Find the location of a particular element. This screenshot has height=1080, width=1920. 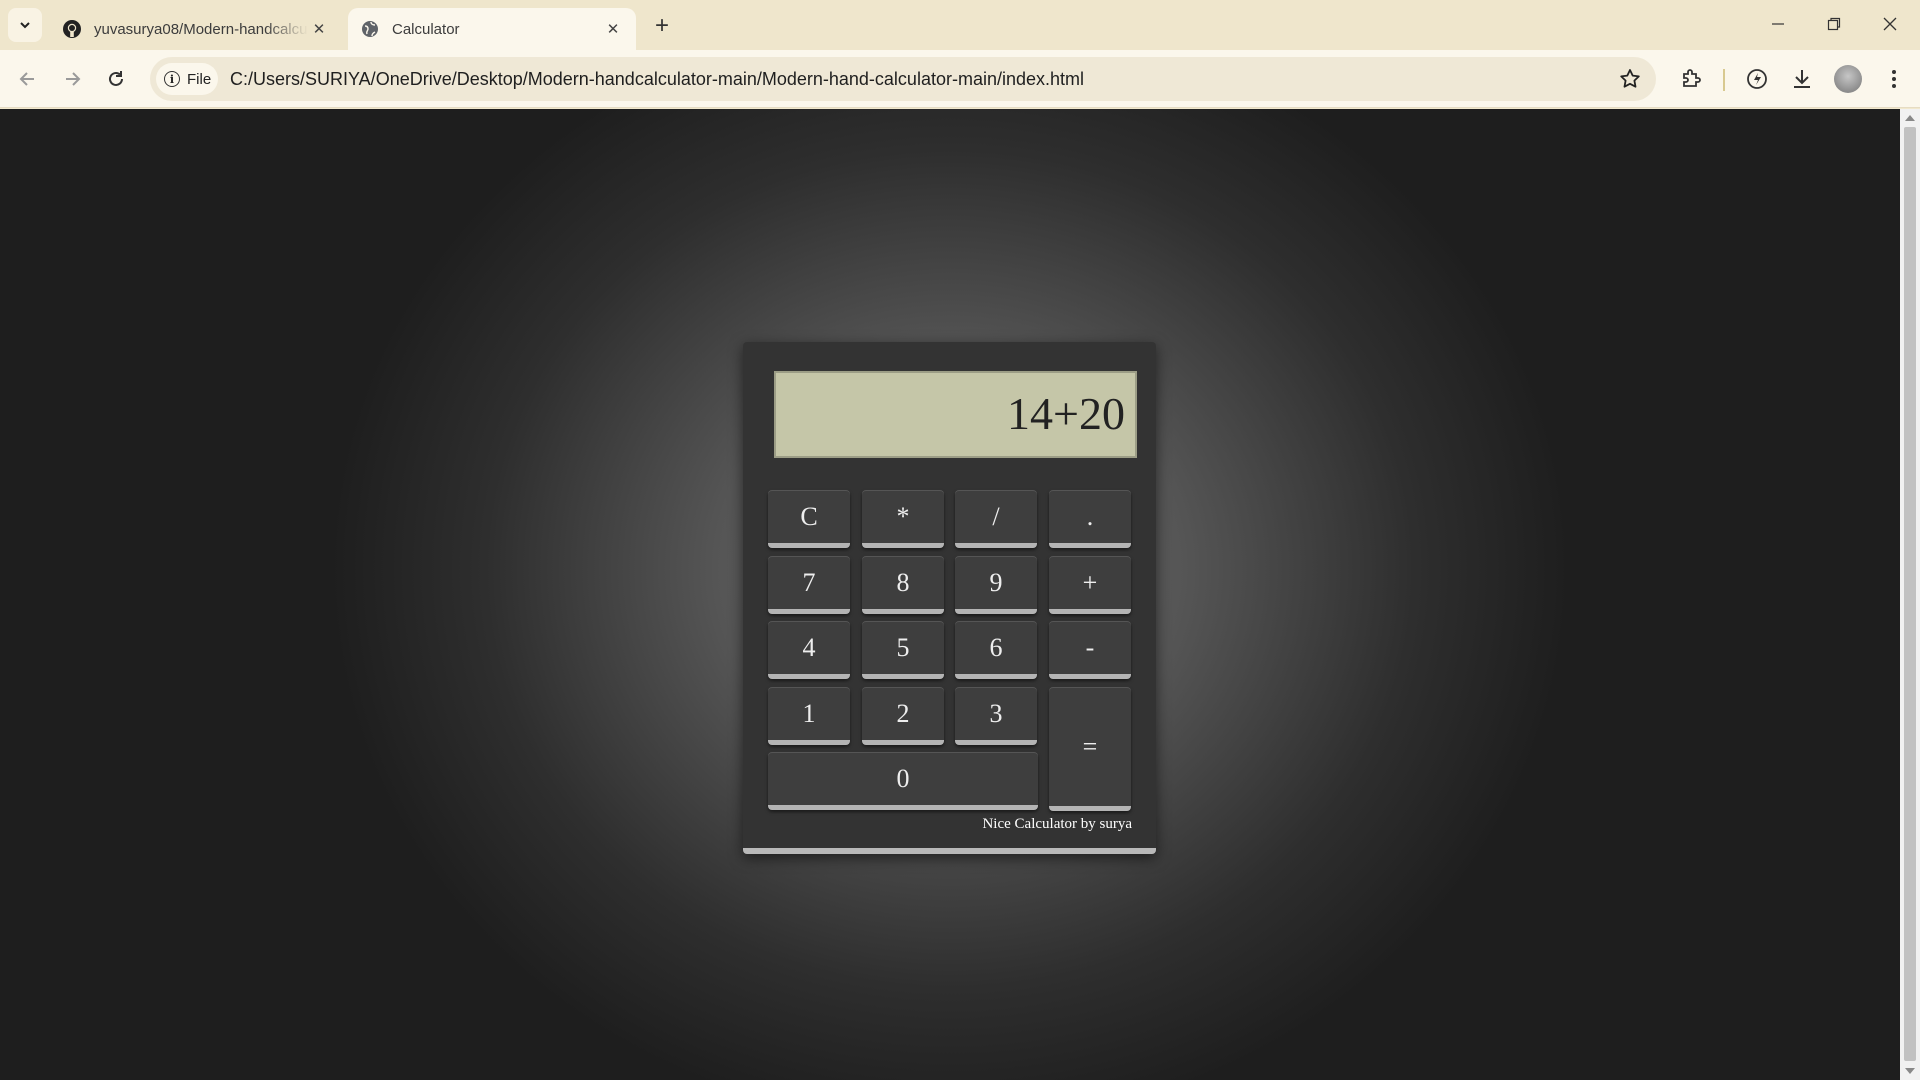

profile-avatar is located at coordinates (1848, 79).